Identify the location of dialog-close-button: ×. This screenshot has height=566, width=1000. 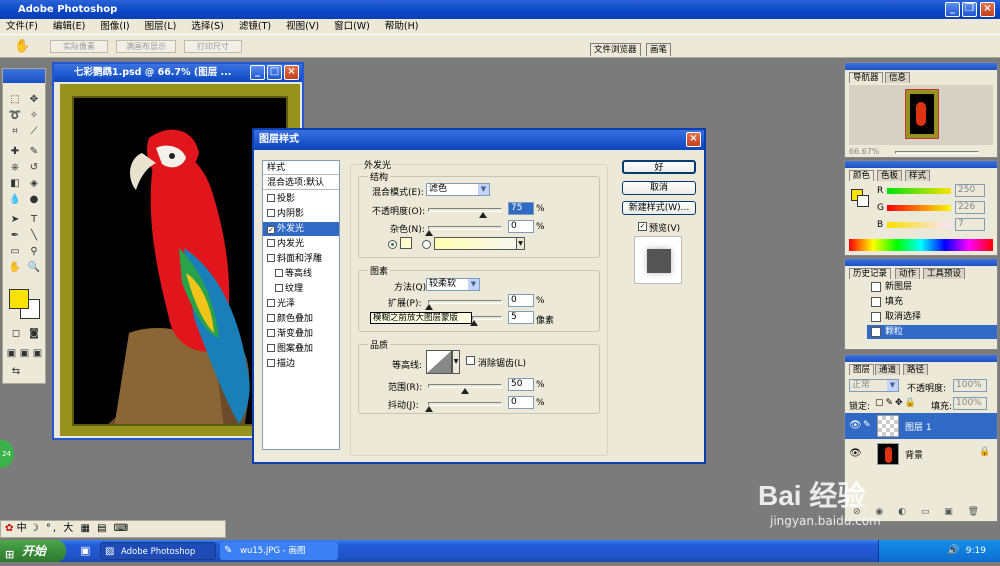
(693, 139).